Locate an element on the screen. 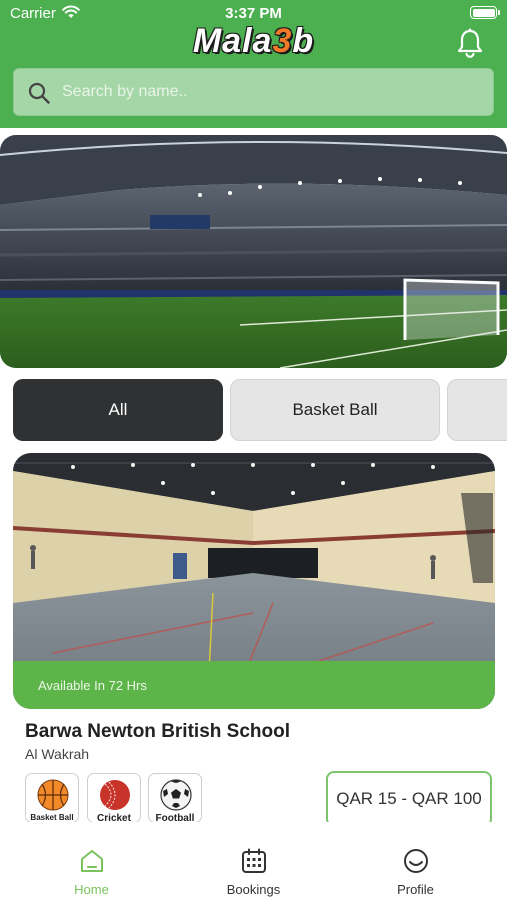 Image resolution: width=507 pixels, height=900 pixels. sport-tag-basketball: Basket Ball is located at coordinates (52, 798).